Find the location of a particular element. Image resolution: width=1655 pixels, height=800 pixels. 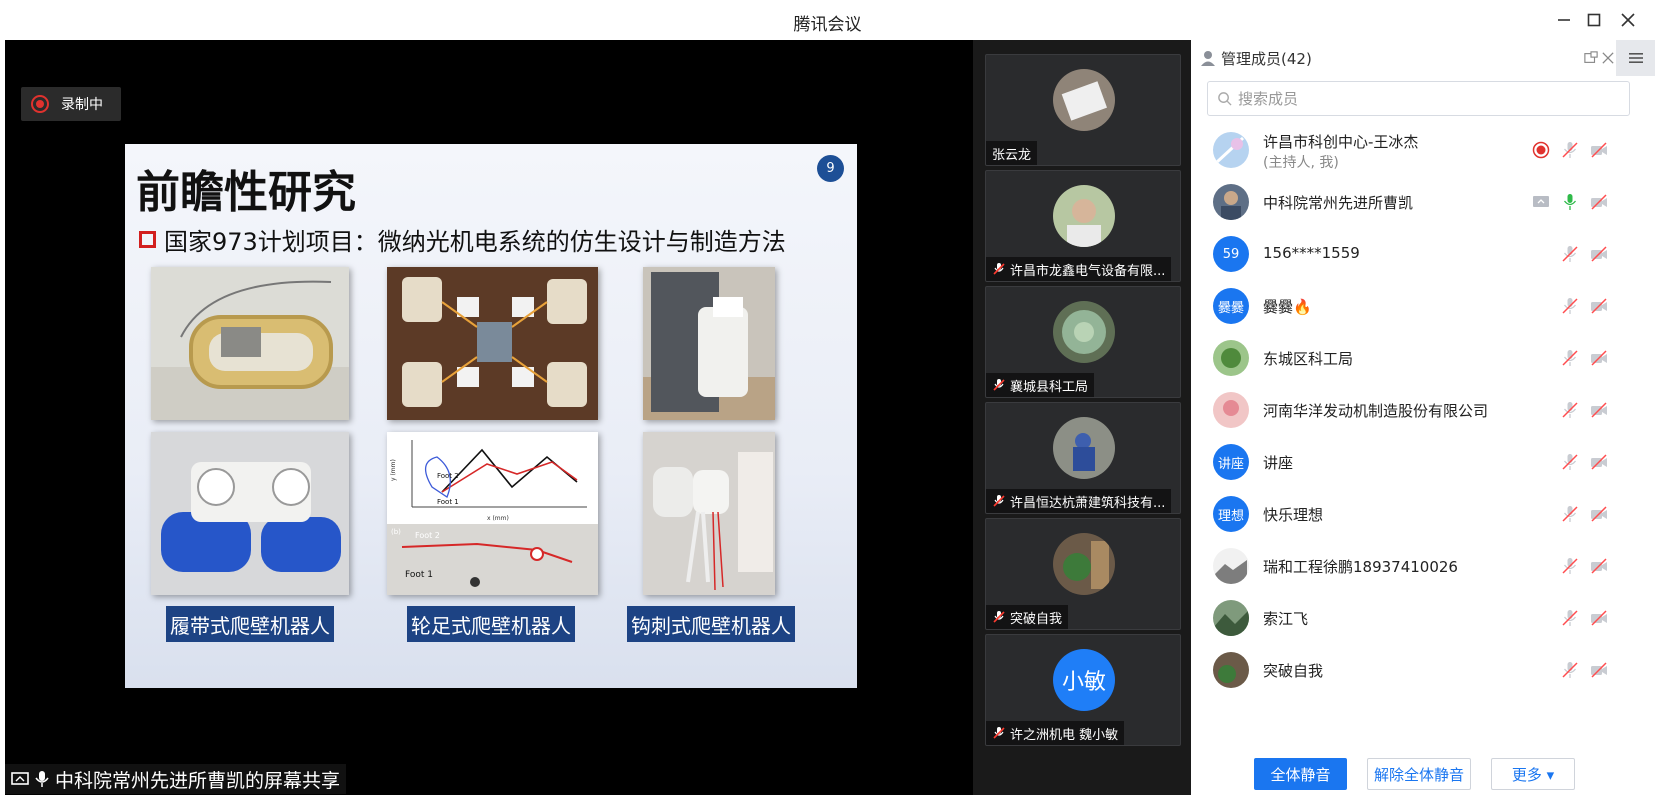

crawler-robot-photo is located at coordinates (250, 343).